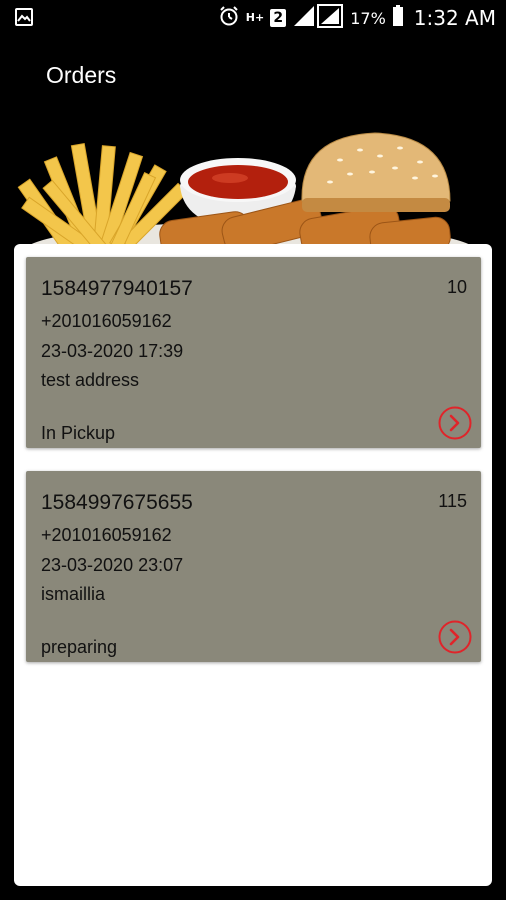 The image size is (506, 900). What do you see at coordinates (318, 18) in the screenshot?
I see `signal-icon` at bounding box center [318, 18].